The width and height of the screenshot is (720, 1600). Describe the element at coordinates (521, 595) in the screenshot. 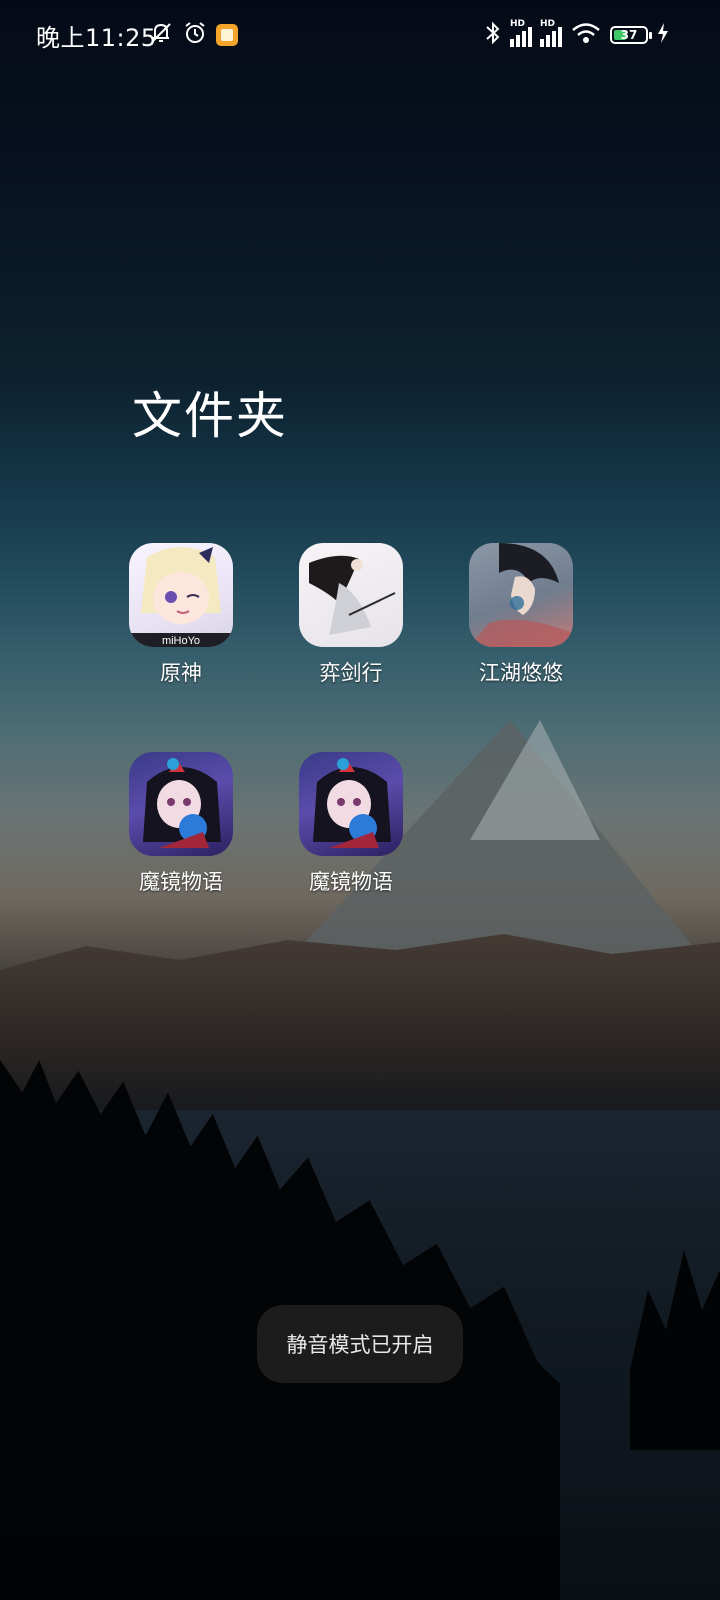

I see `jianghuyouyou-app-icon` at that location.